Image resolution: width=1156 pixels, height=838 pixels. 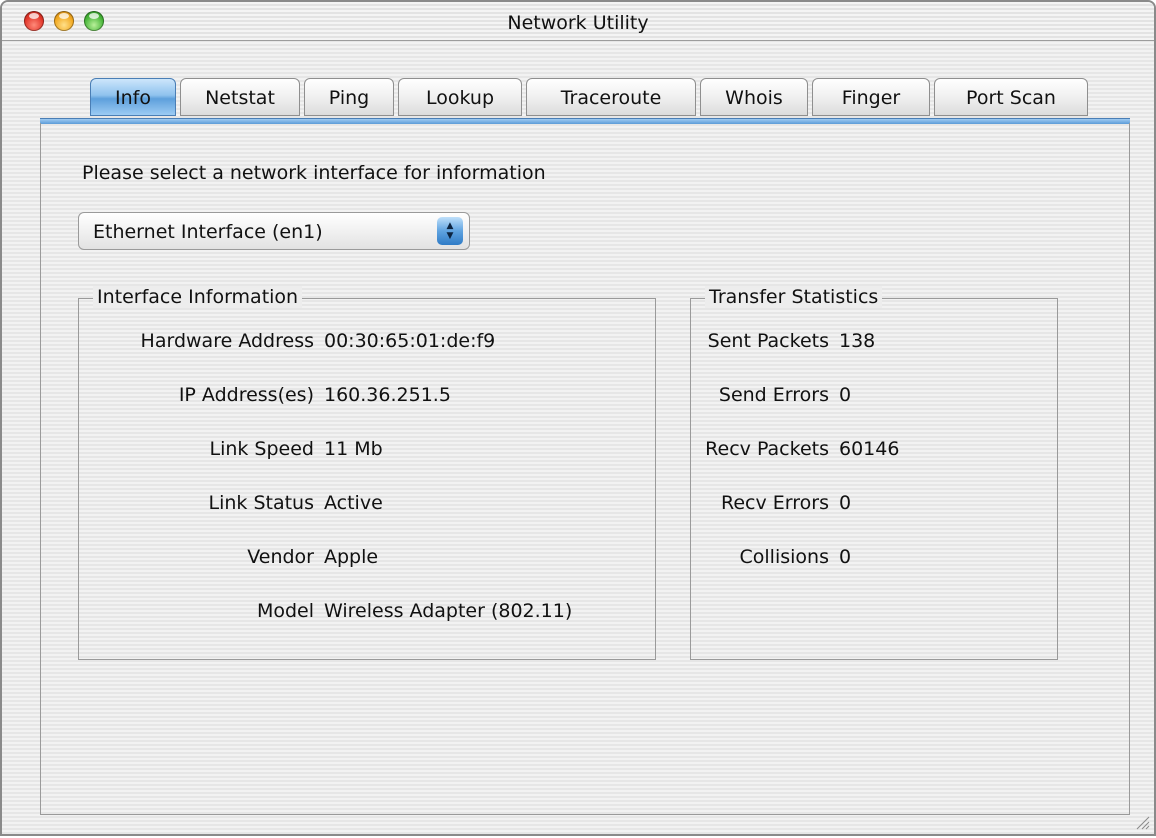 I want to click on resize-grip-icon, so click(x=1142, y=822).